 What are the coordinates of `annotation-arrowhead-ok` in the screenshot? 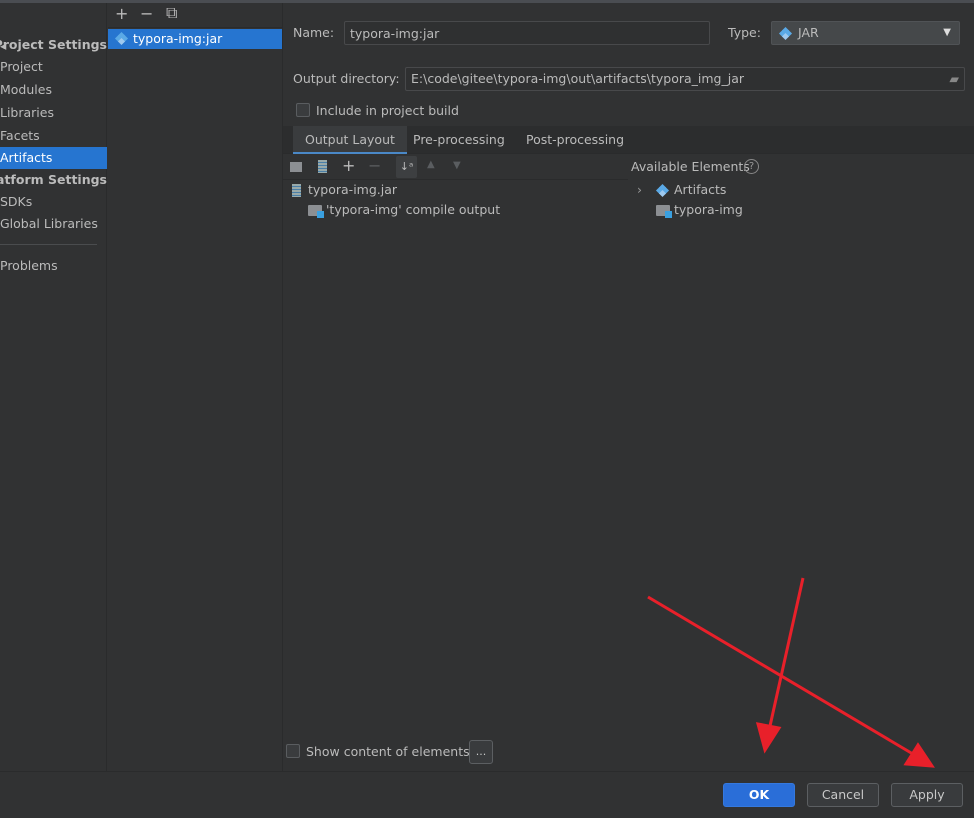 It's located at (768, 738).